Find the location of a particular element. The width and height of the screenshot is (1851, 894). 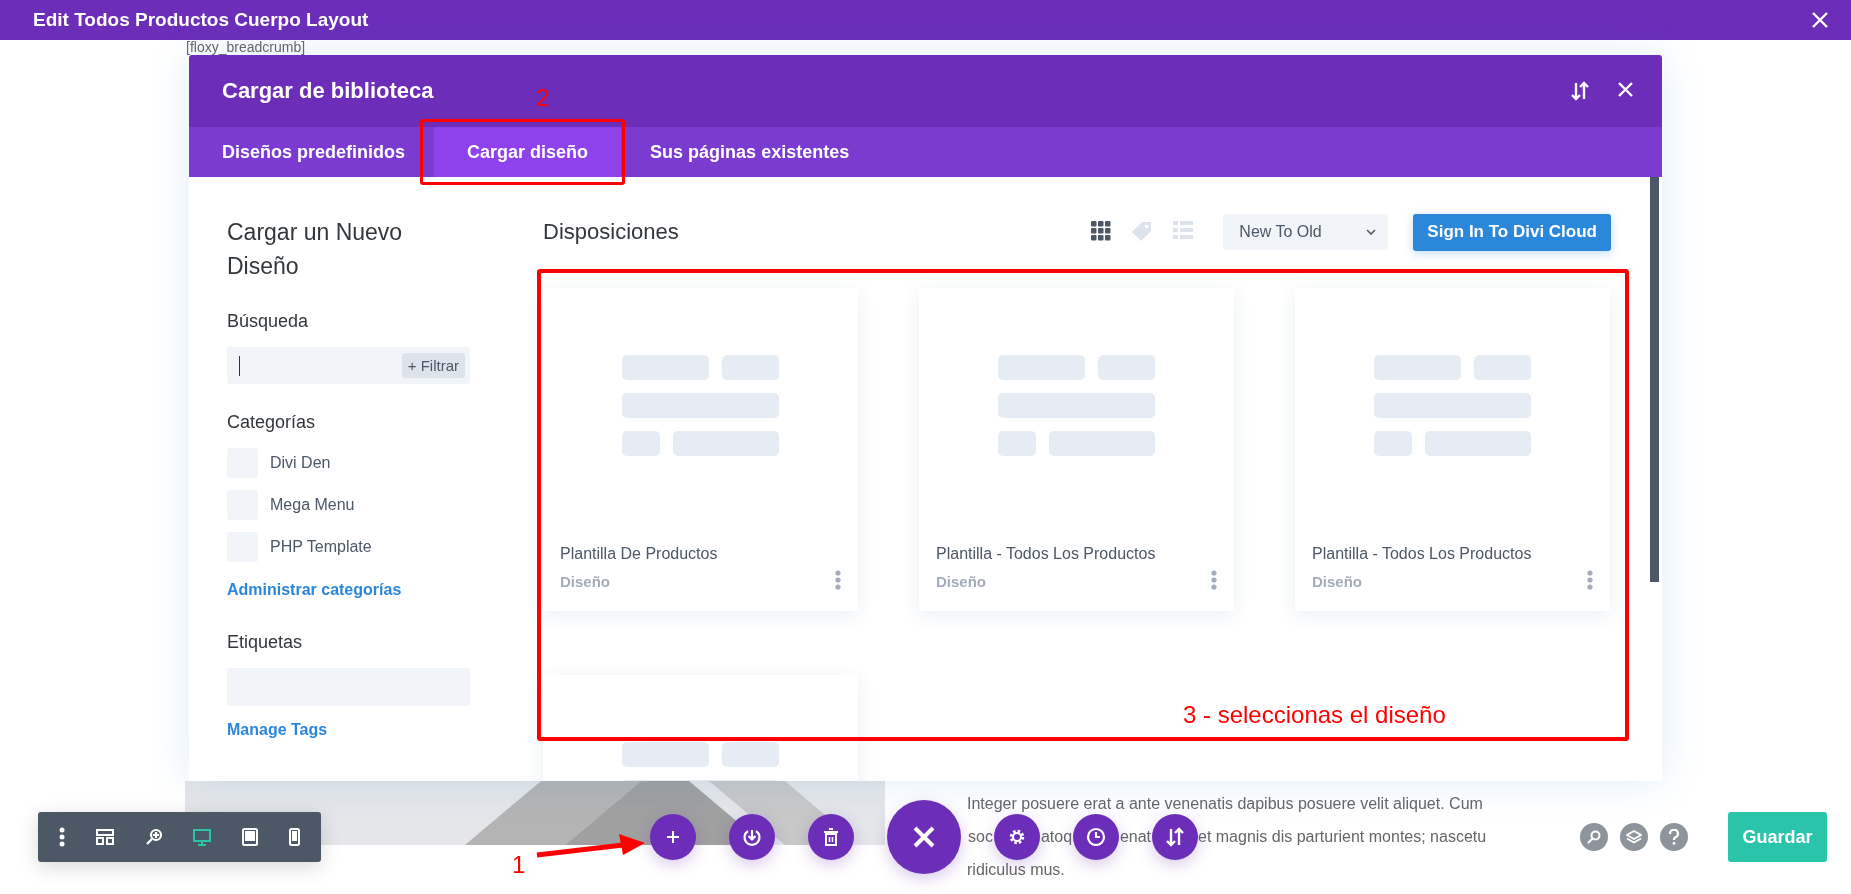

add-button is located at coordinates (673, 837).